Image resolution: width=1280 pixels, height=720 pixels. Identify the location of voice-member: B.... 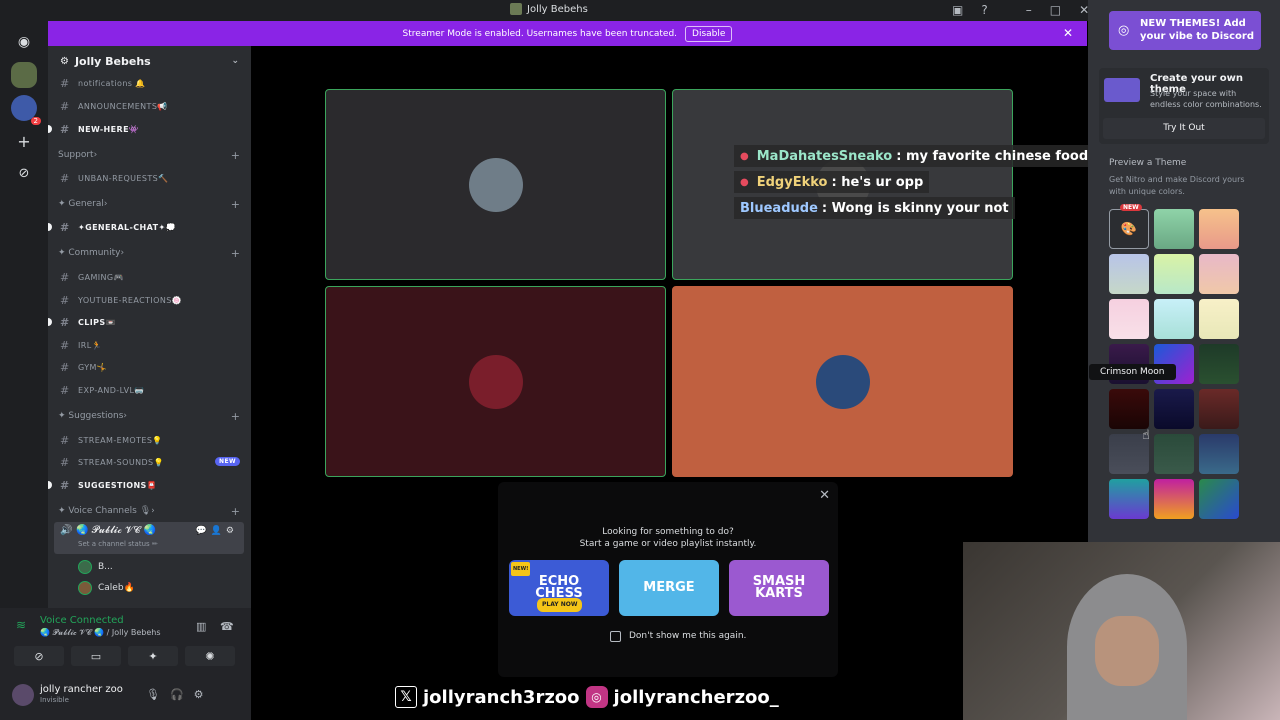
(95, 567).